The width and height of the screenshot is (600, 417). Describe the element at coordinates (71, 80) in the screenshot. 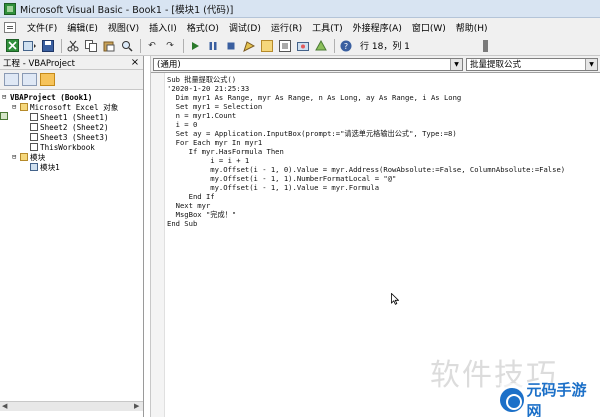

I see `project-panel-toolbar` at that location.